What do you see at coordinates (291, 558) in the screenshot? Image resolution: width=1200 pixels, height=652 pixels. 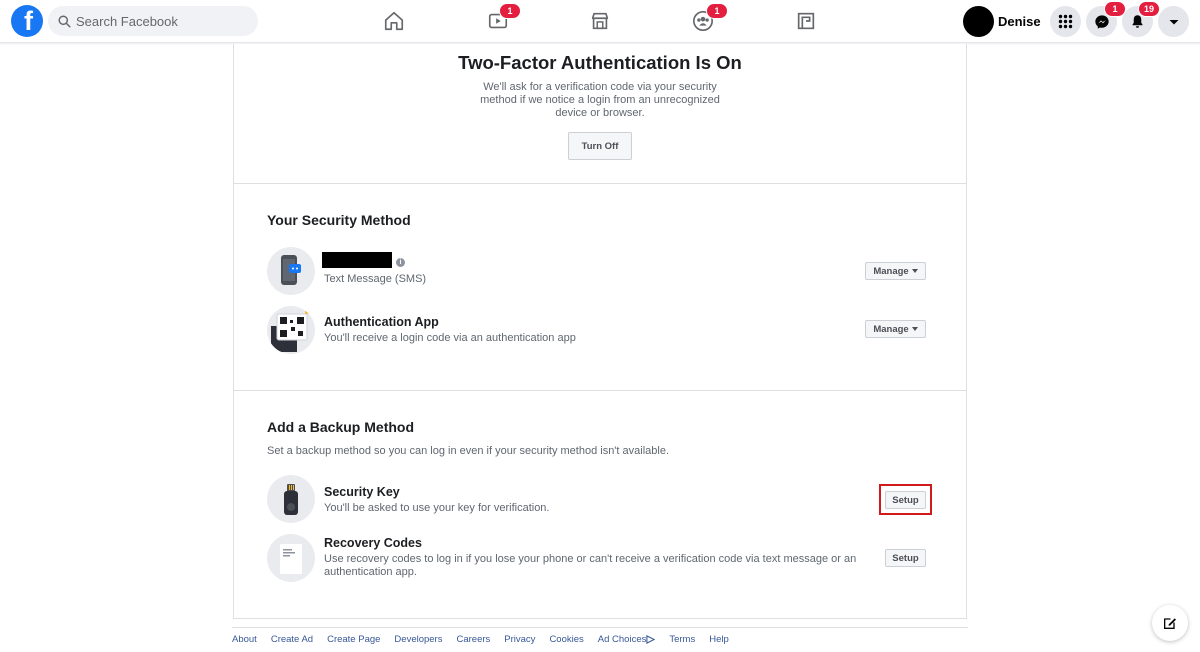 I see `recovery-codes-icon` at bounding box center [291, 558].